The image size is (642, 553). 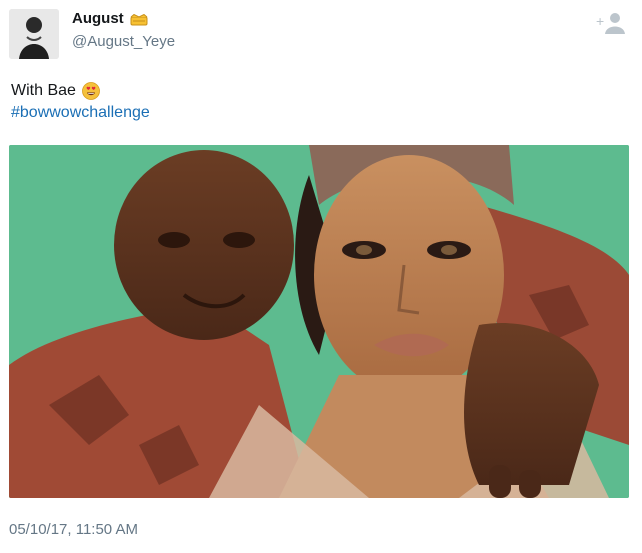 What do you see at coordinates (91, 91) in the screenshot?
I see `heart-eyes-emoji-icon` at bounding box center [91, 91].